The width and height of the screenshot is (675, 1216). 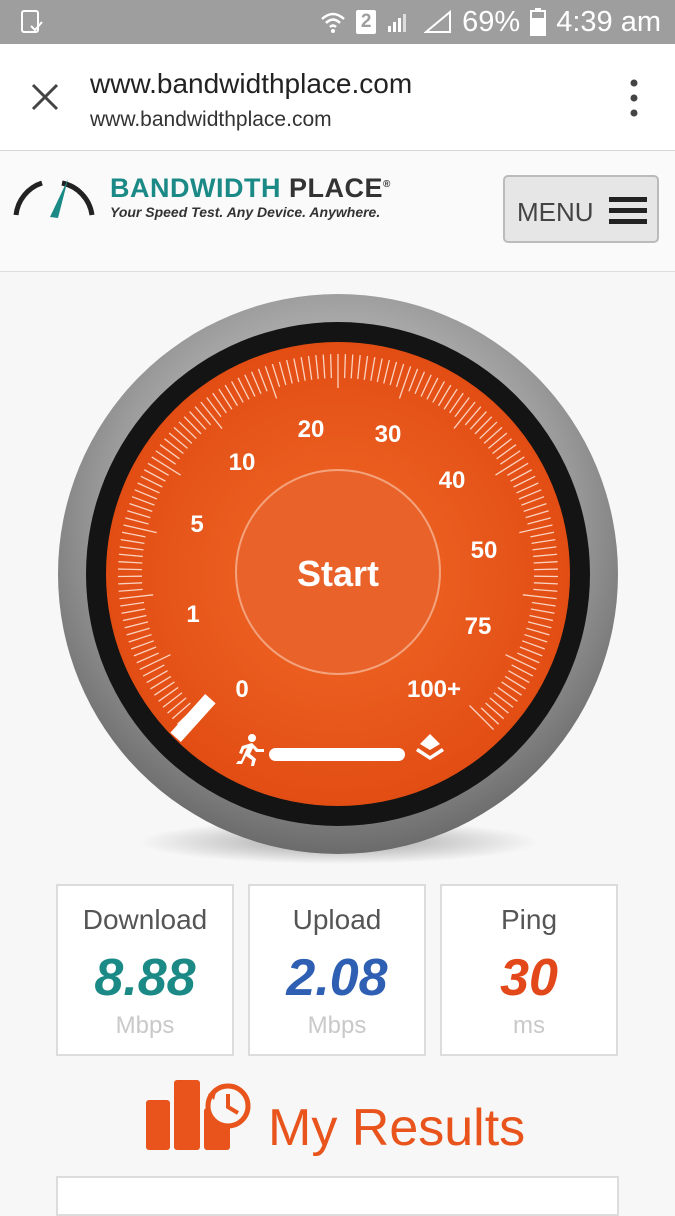 I want to click on ping-label: Ping, so click(x=529, y=920).